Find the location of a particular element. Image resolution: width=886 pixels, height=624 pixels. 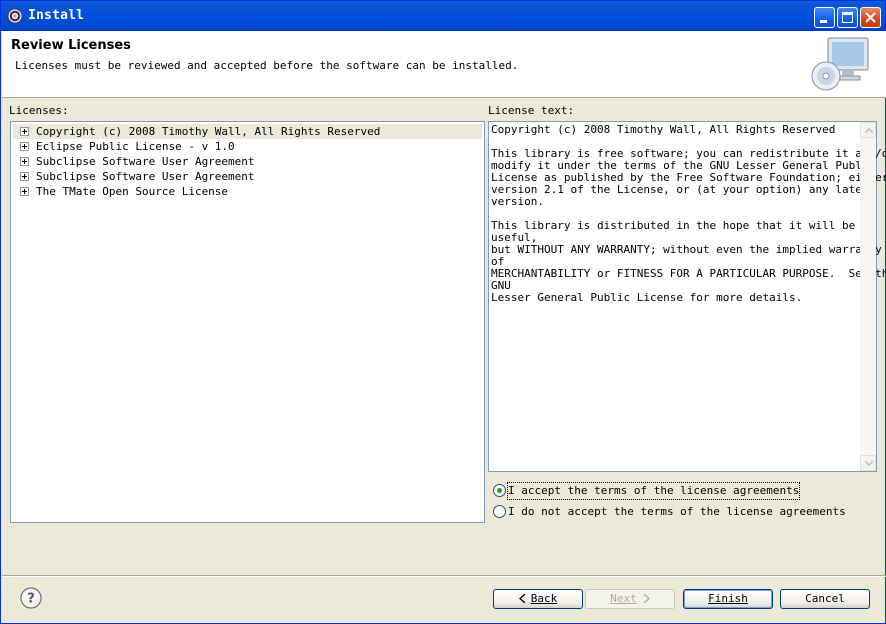

finish-button-label: Finish is located at coordinates (728, 598).